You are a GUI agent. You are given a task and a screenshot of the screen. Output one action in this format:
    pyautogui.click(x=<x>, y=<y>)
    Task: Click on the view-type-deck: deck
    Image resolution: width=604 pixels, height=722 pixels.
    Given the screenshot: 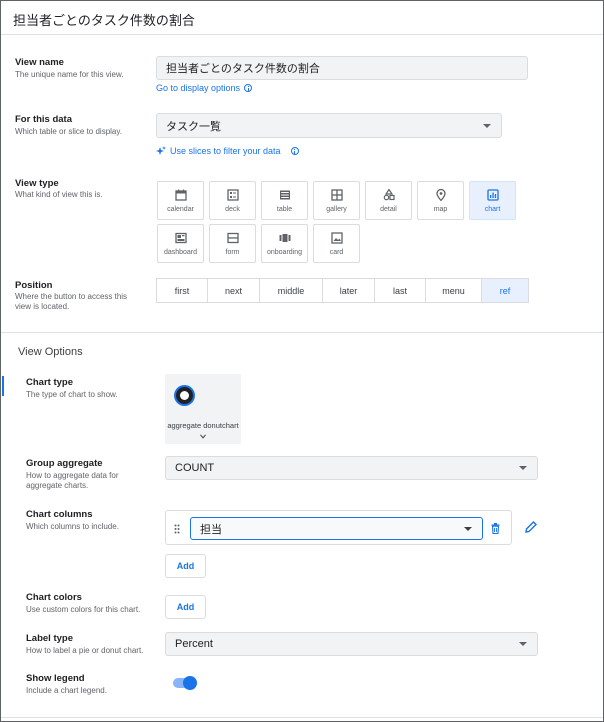 What is the action you would take?
    pyautogui.click(x=232, y=200)
    